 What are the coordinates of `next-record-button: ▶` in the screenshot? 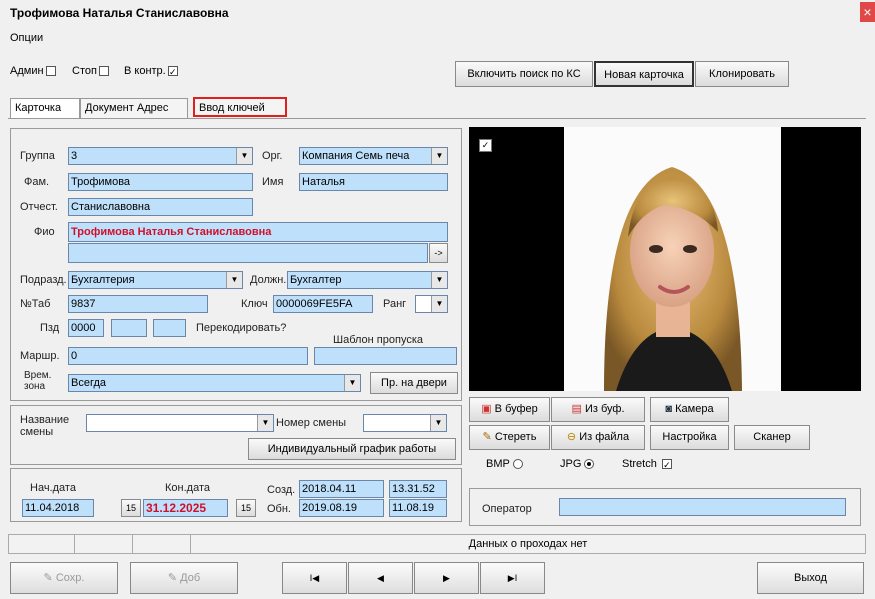 It's located at (446, 578).